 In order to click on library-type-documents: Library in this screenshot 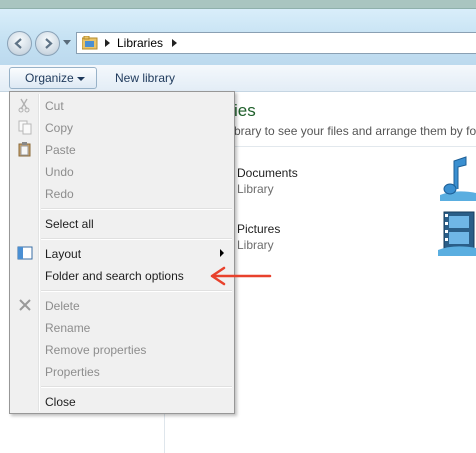, I will do `click(255, 189)`.